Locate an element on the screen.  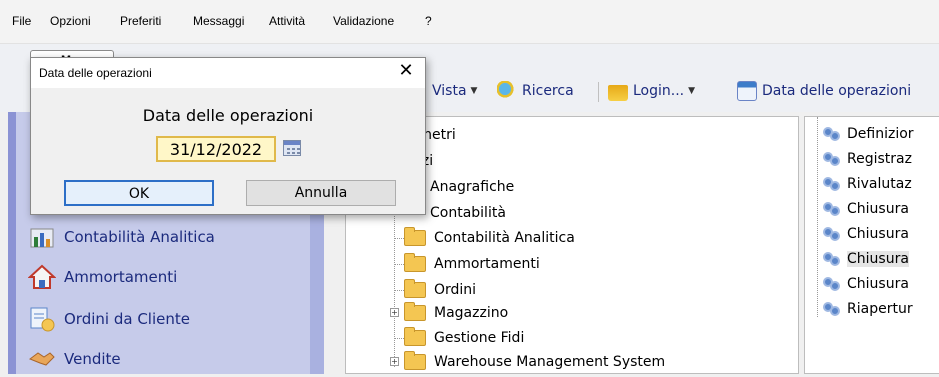
tree-item-gestione-fidi: Gestione Fidi is located at coordinates (464, 338).